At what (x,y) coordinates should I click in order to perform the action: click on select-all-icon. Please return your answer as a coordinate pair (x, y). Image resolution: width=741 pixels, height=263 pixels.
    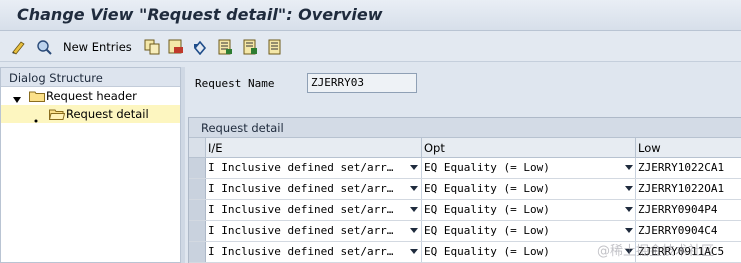
    Looking at the image, I should click on (224, 46).